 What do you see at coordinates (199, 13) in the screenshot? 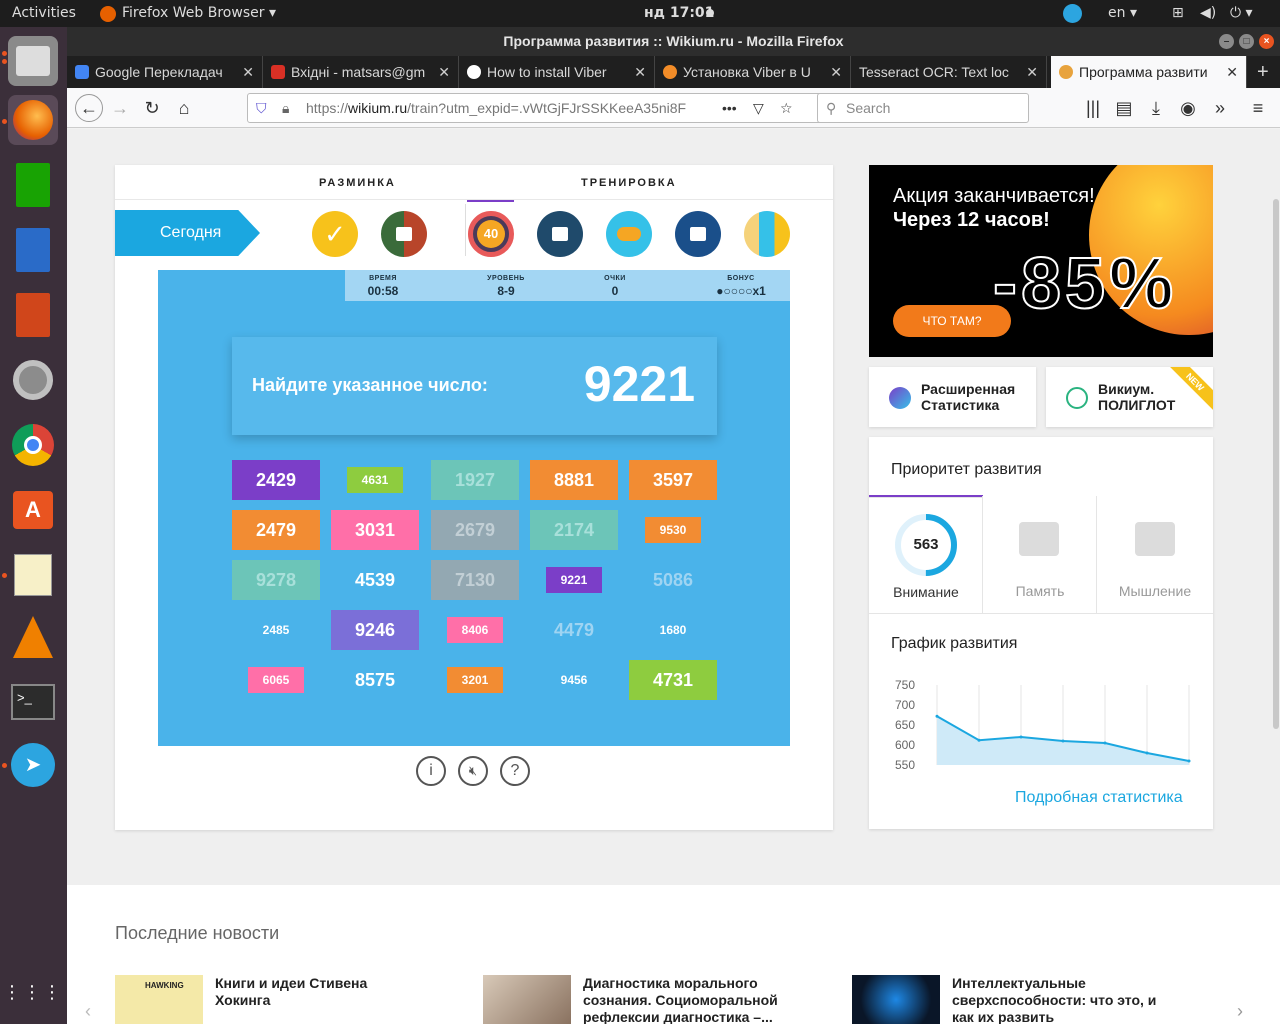
I see `app-menu: Firefox Web Browser ▾` at bounding box center [199, 13].